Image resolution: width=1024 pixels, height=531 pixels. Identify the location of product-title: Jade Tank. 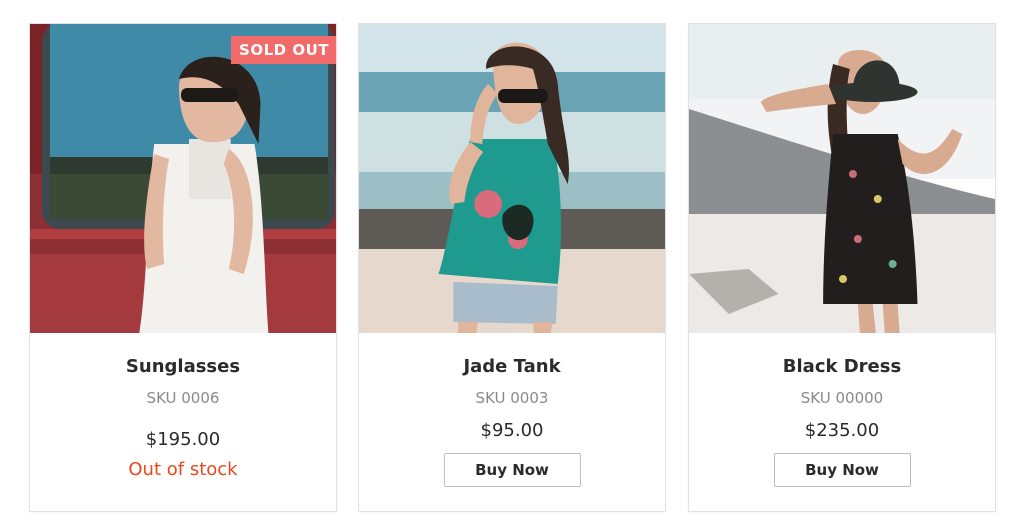
(512, 367).